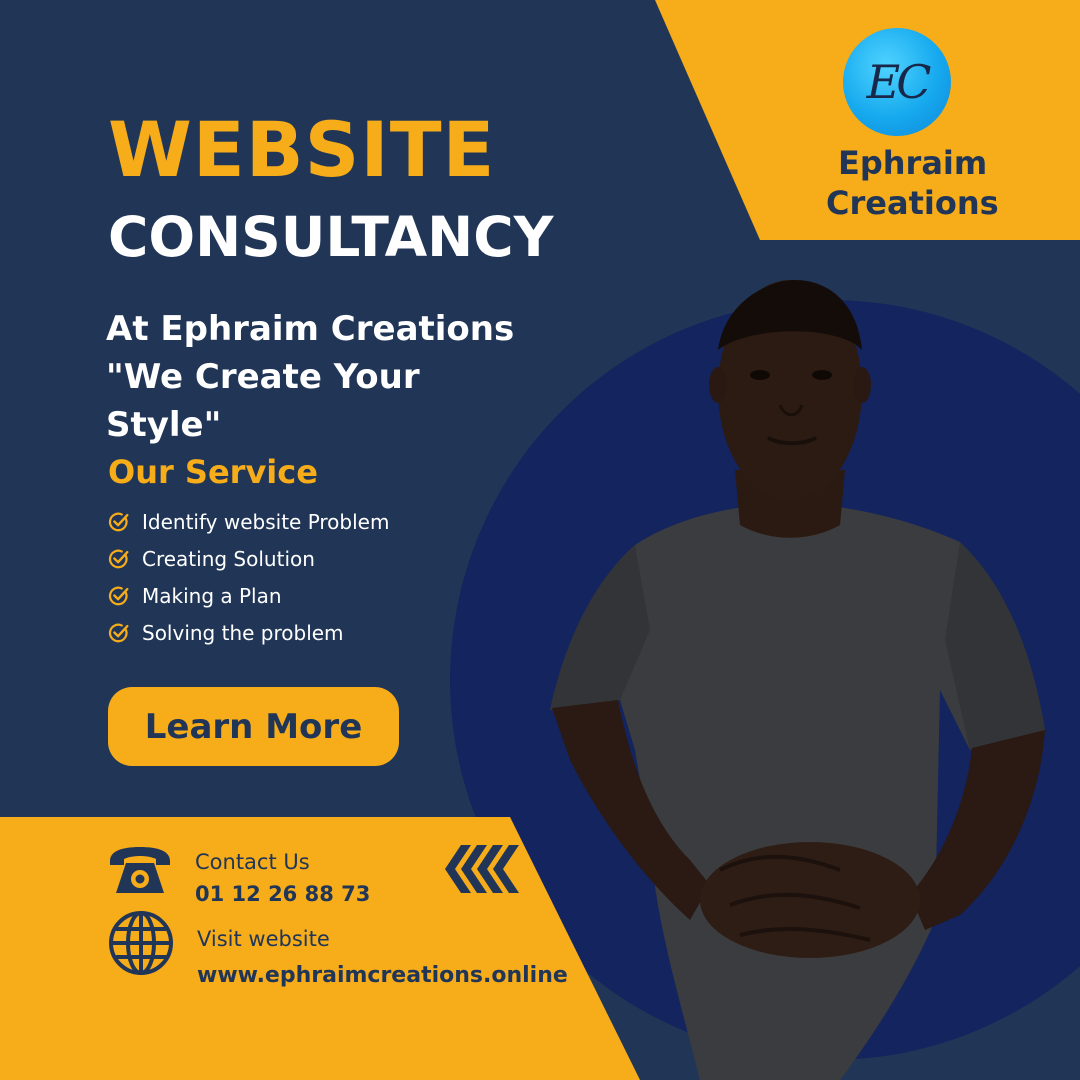 This screenshot has height=1080, width=1080. I want to click on logo-text: EC, so click(899, 82).